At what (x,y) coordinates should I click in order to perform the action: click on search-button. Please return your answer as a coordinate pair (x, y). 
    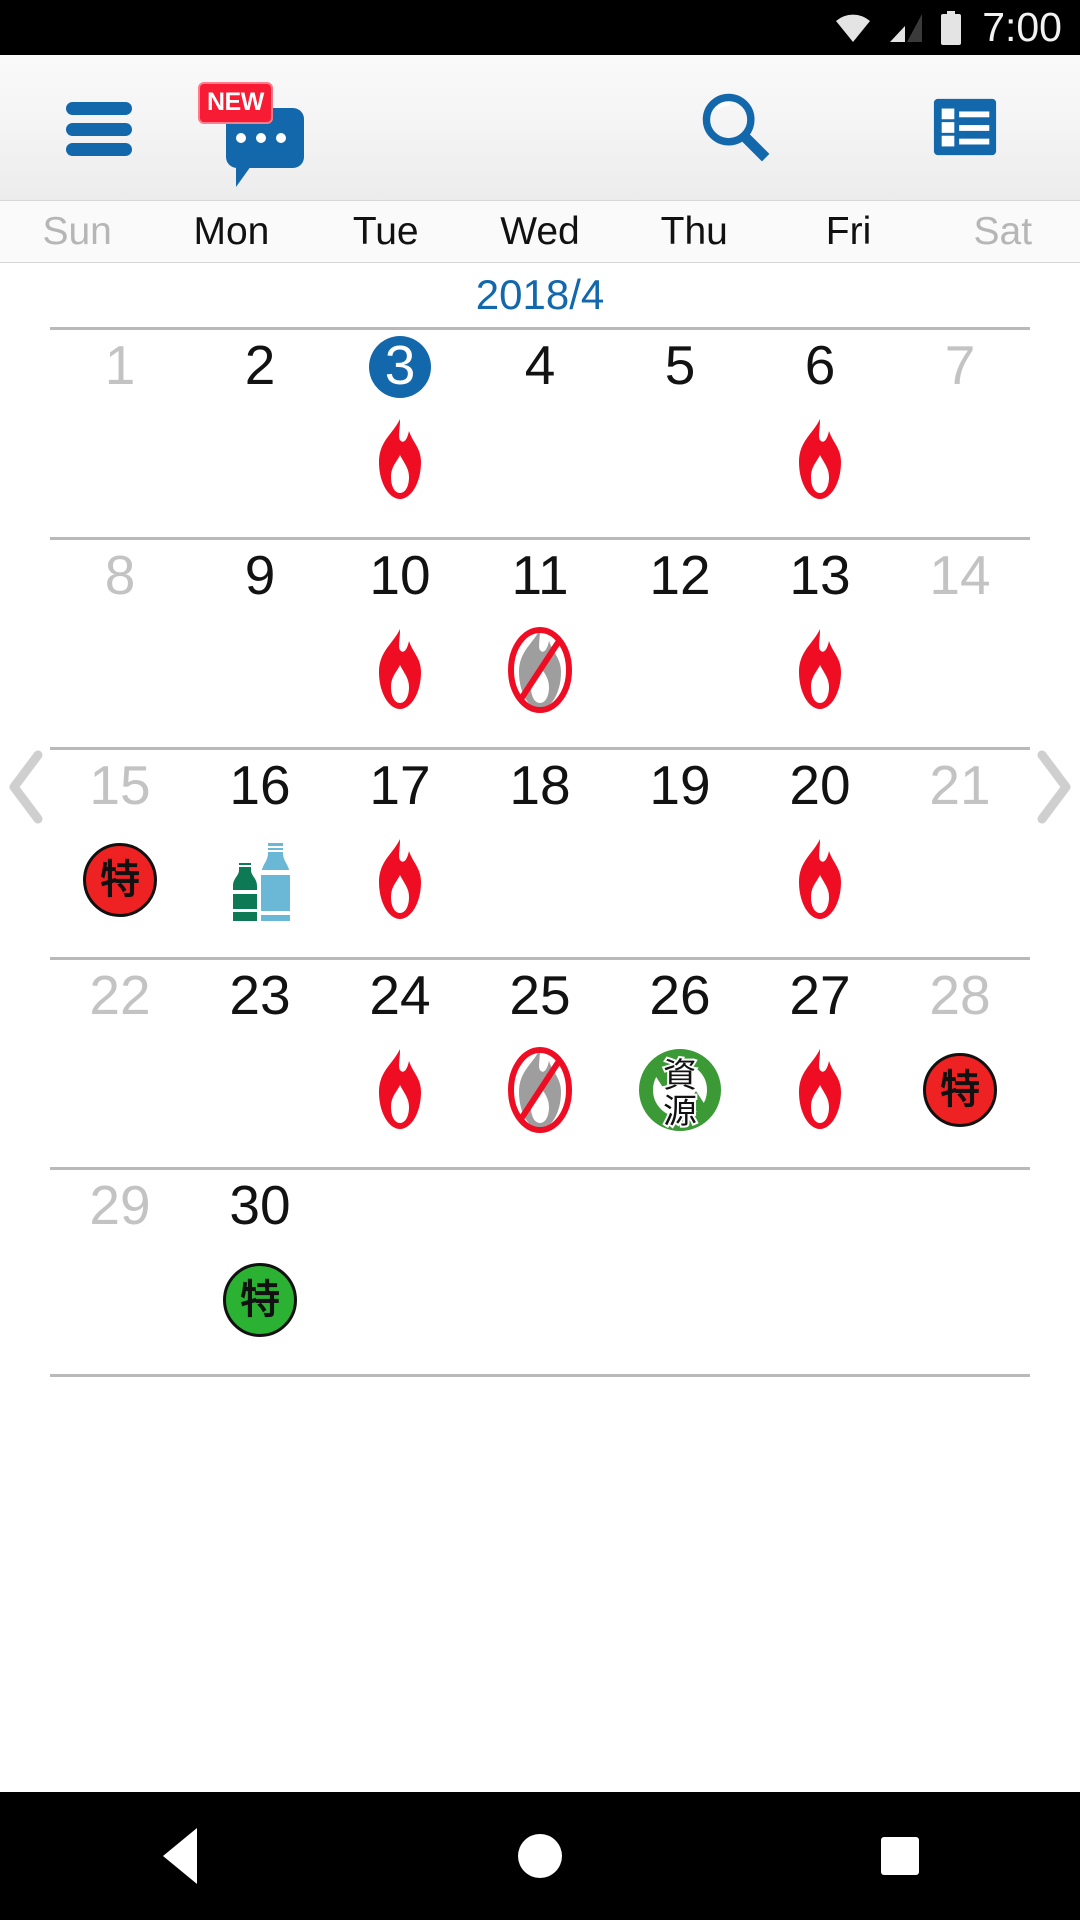
    Looking at the image, I should click on (735, 129).